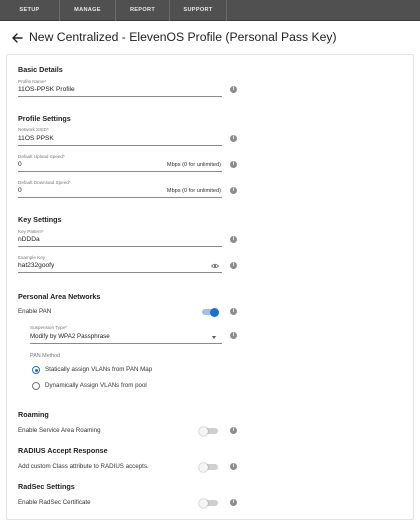 The width and height of the screenshot is (420, 523). What do you see at coordinates (120, 197) in the screenshot?
I see `download-speed-underline` at bounding box center [120, 197].